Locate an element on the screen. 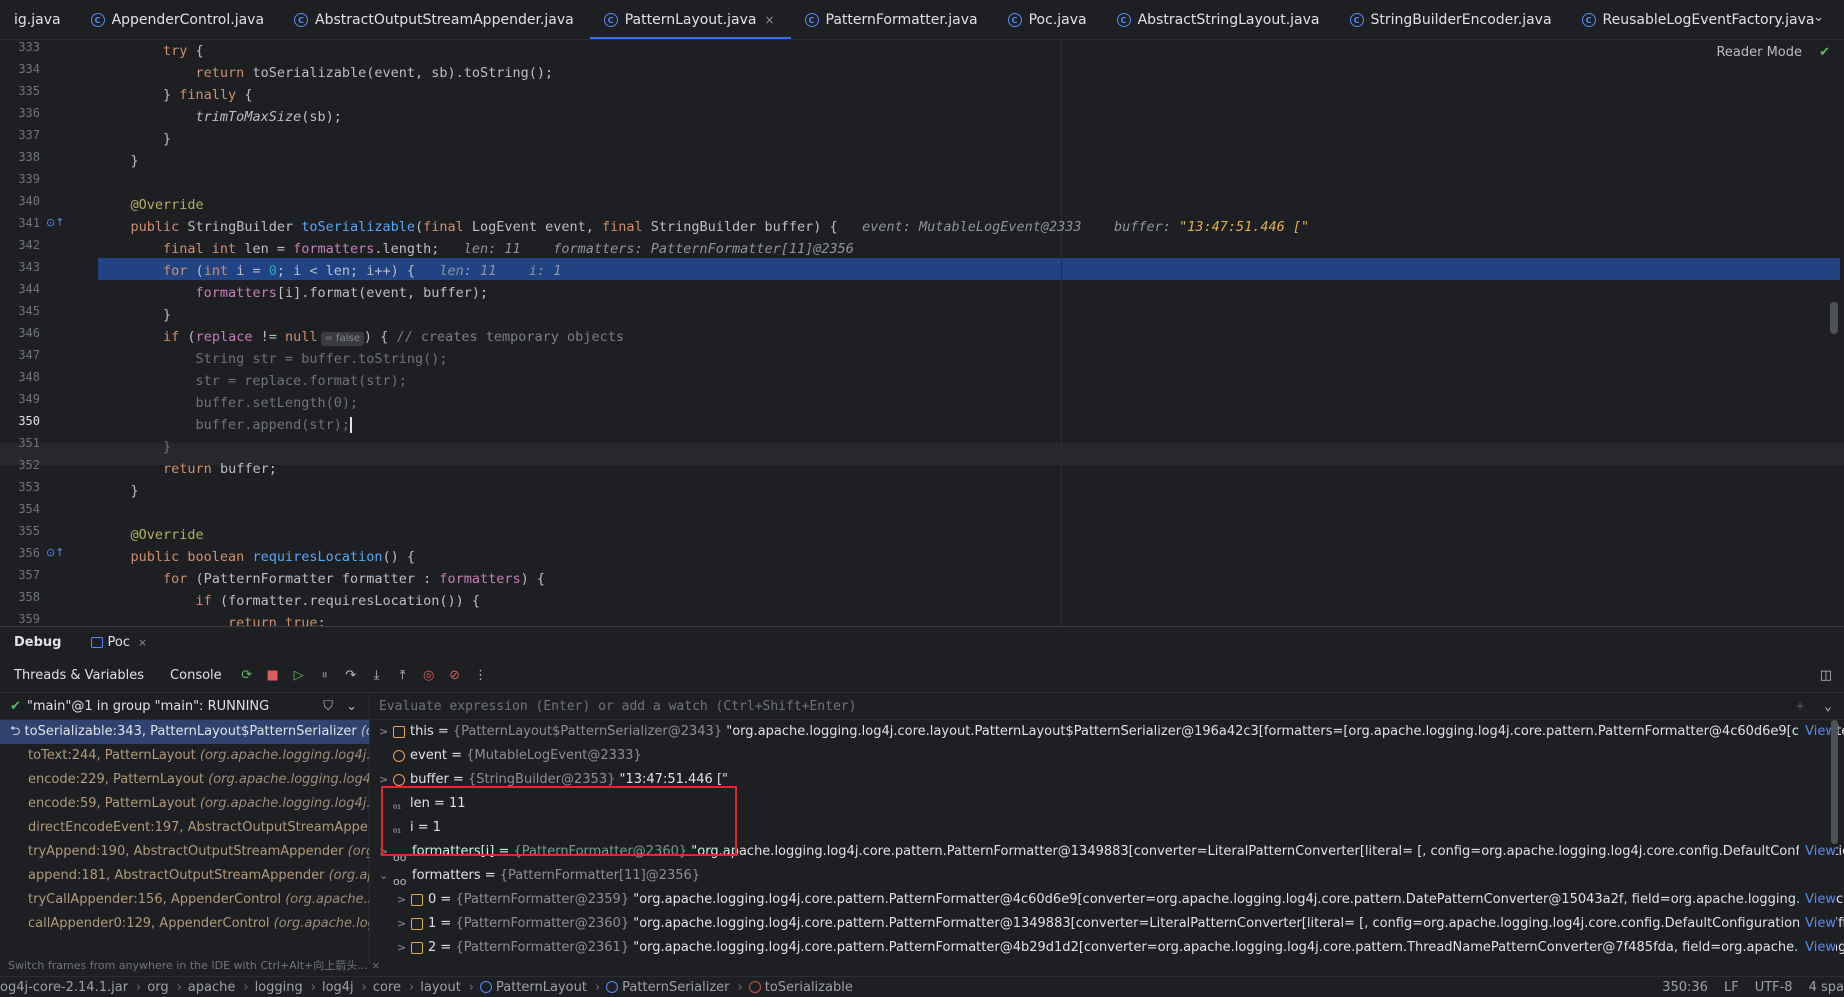  breadcrumb-item: PatternSerializer is located at coordinates (668, 987).